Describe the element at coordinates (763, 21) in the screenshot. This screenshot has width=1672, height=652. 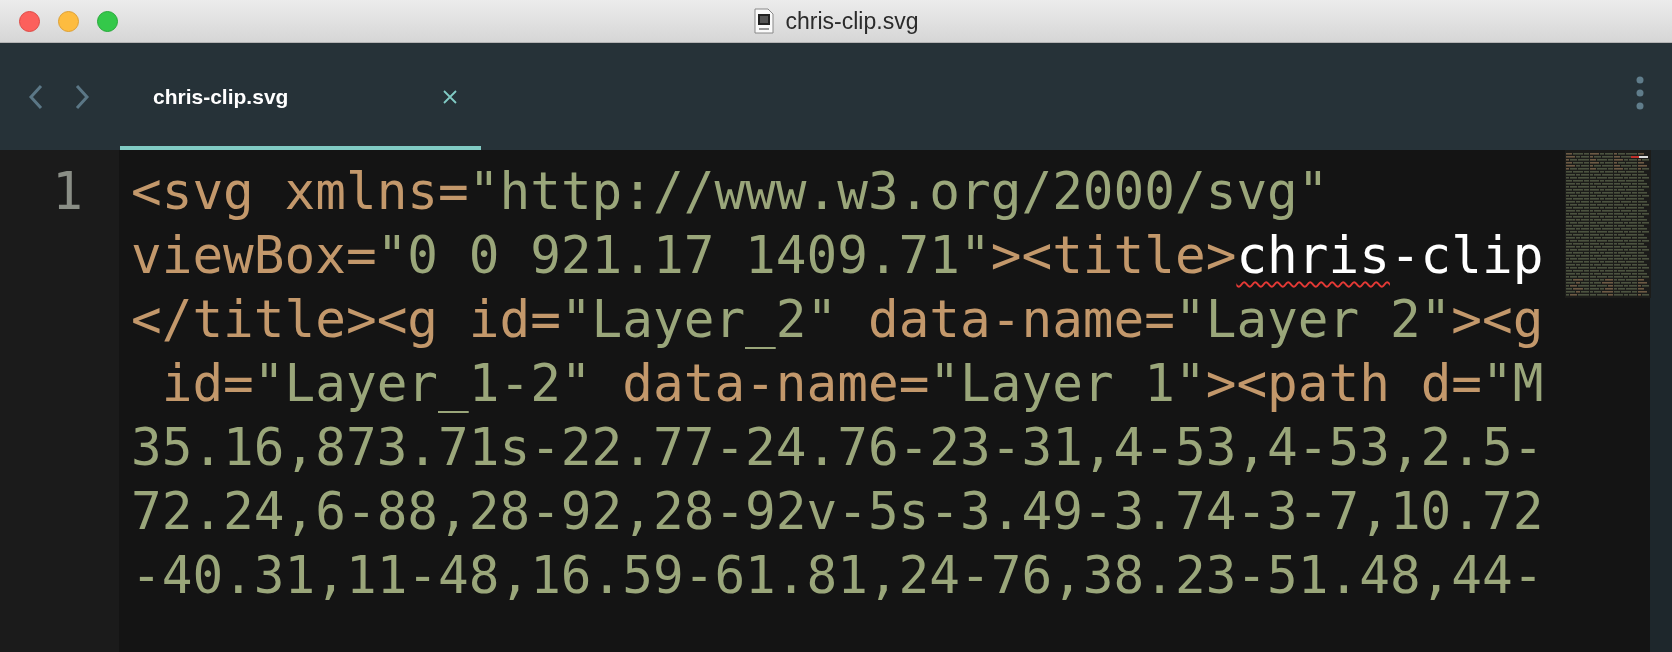
I see `file-icon` at that location.